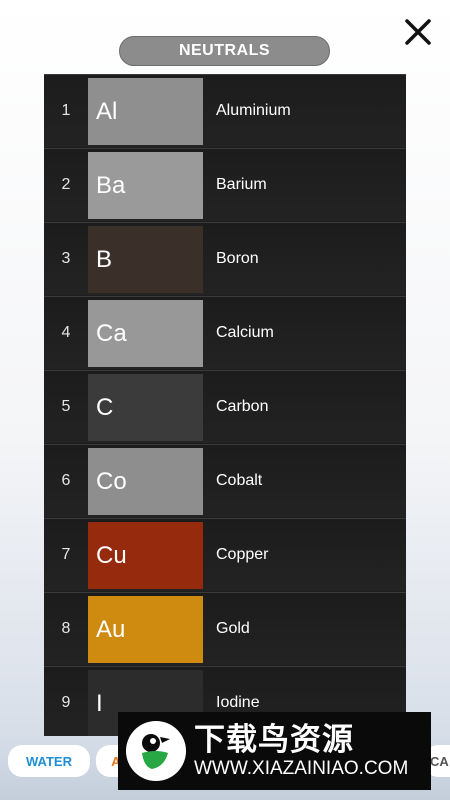 The image size is (450, 800). I want to click on row-number: 1, so click(66, 110).